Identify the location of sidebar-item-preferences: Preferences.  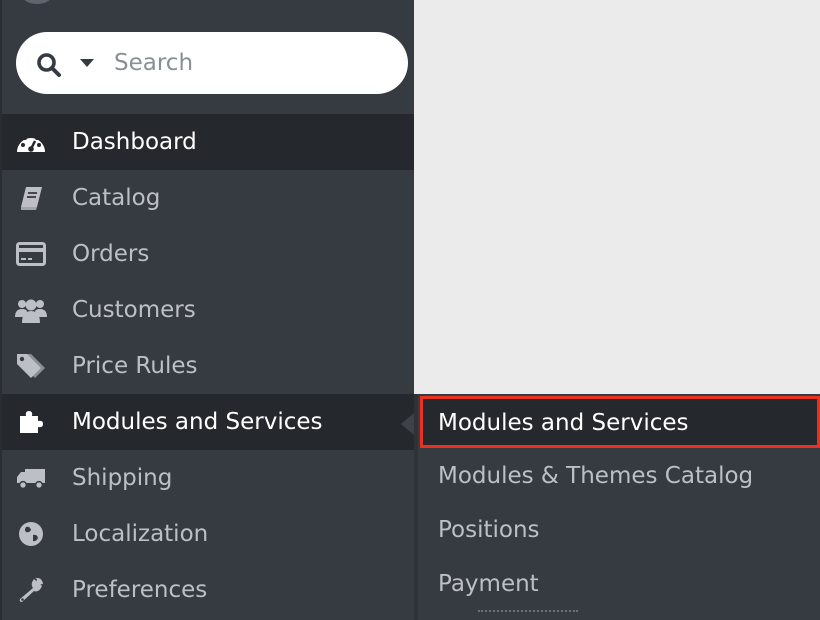
(208, 590).